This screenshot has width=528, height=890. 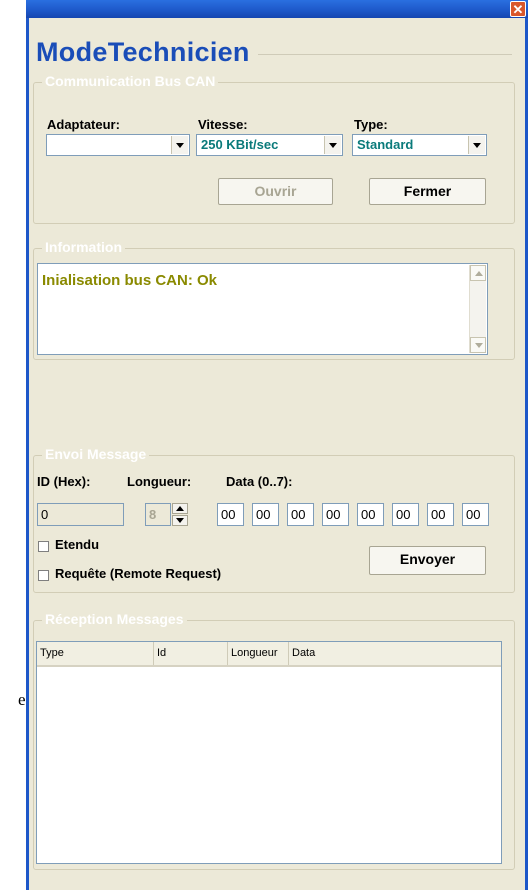 What do you see at coordinates (396, 653) in the screenshot?
I see `column-header-data: Data` at bounding box center [396, 653].